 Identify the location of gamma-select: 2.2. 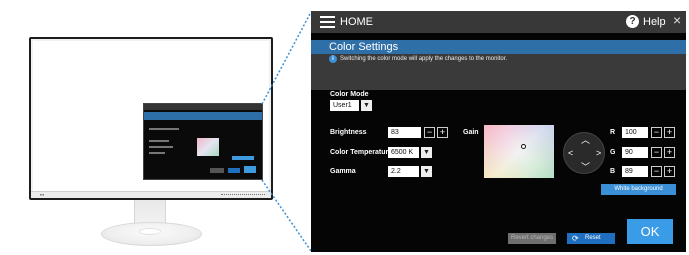
(403, 171).